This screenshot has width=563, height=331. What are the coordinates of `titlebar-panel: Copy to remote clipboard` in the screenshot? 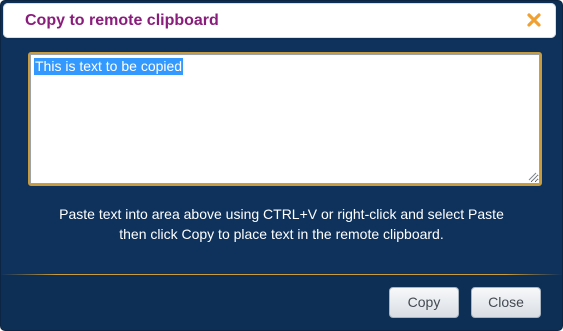 It's located at (279, 20).